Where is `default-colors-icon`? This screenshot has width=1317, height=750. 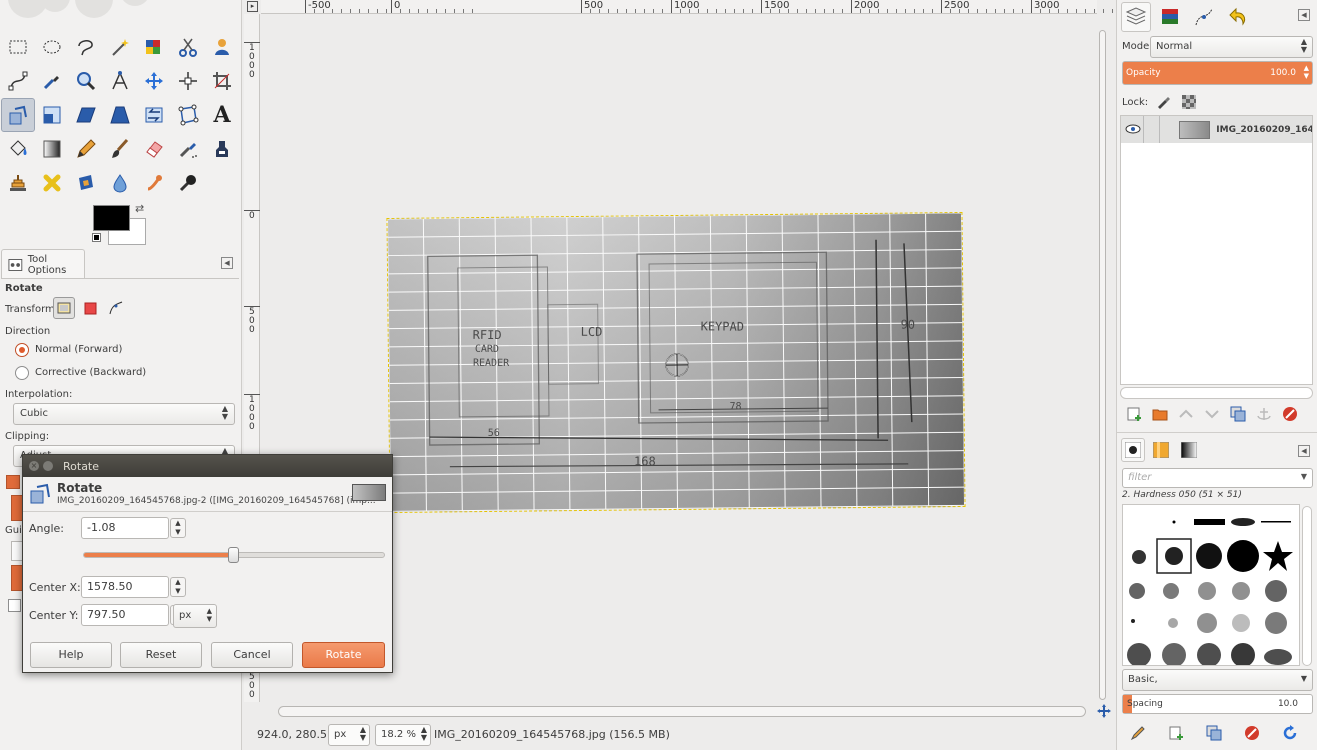 default-colors-icon is located at coordinates (96, 237).